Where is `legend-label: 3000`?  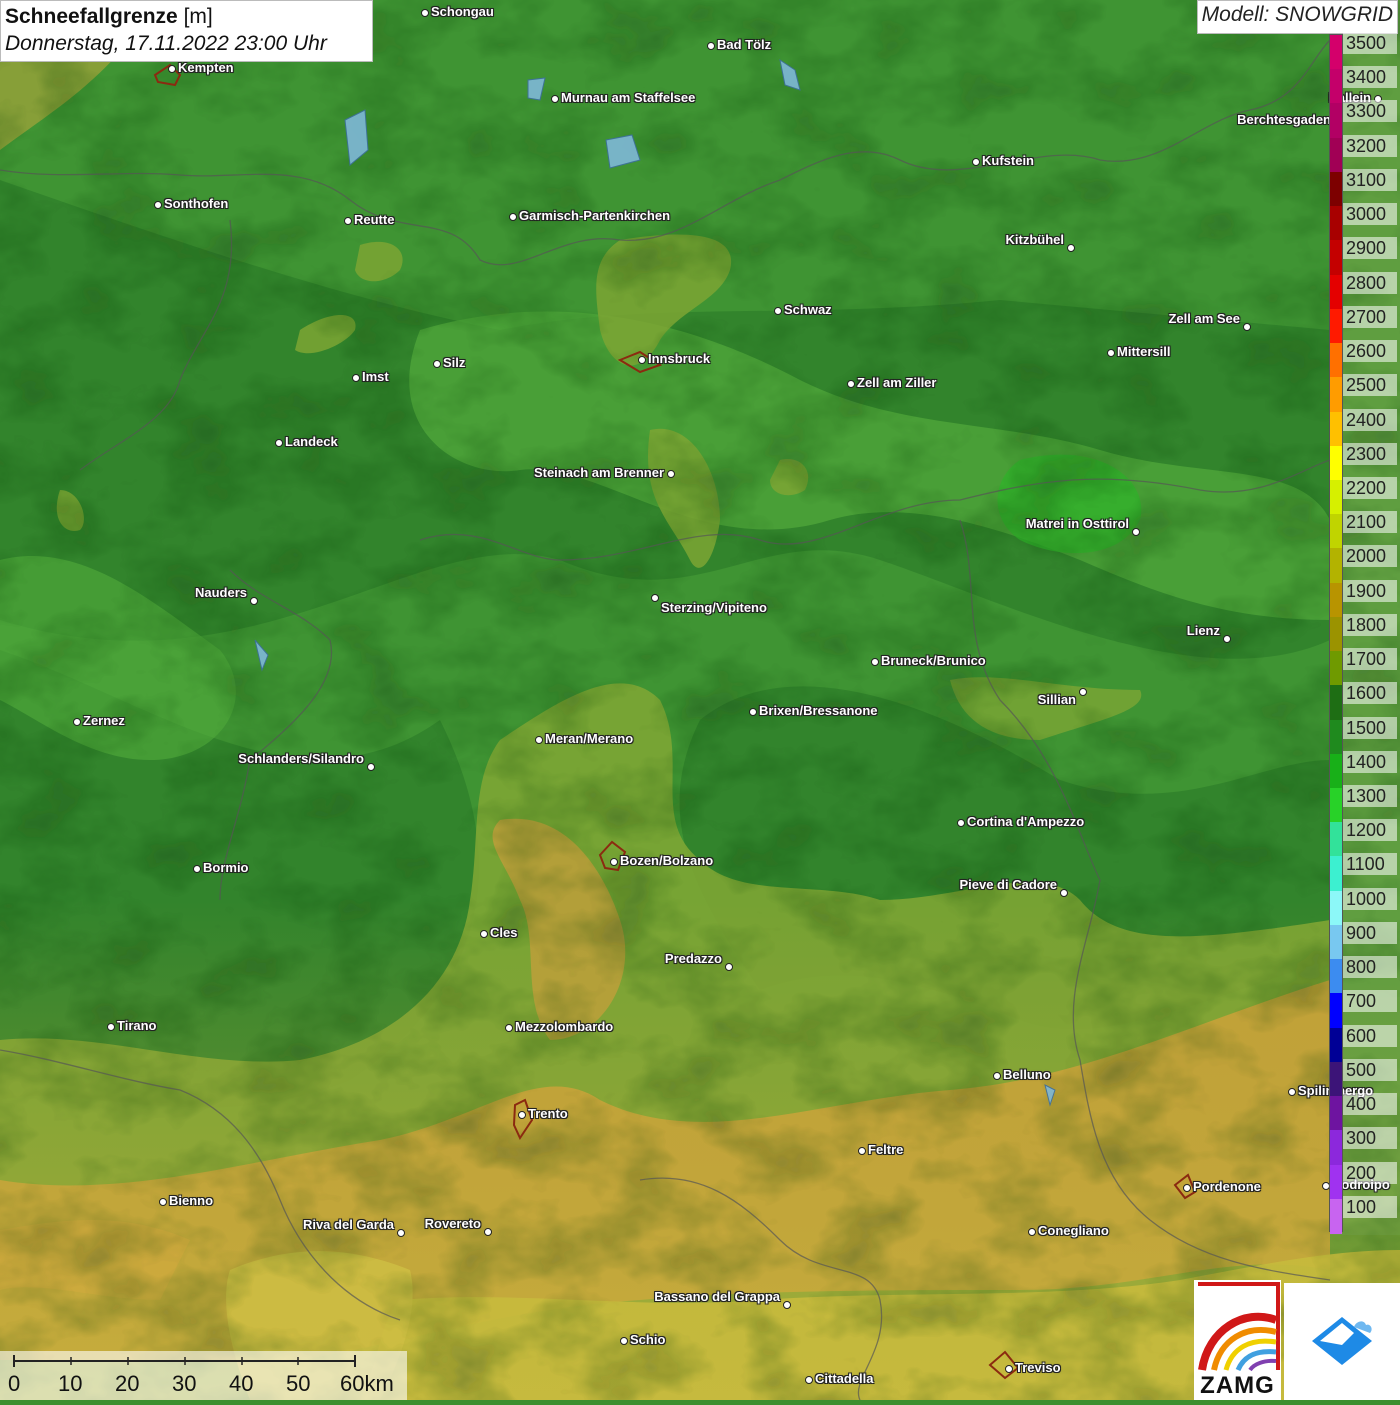
legend-label: 3000 is located at coordinates (1370, 214).